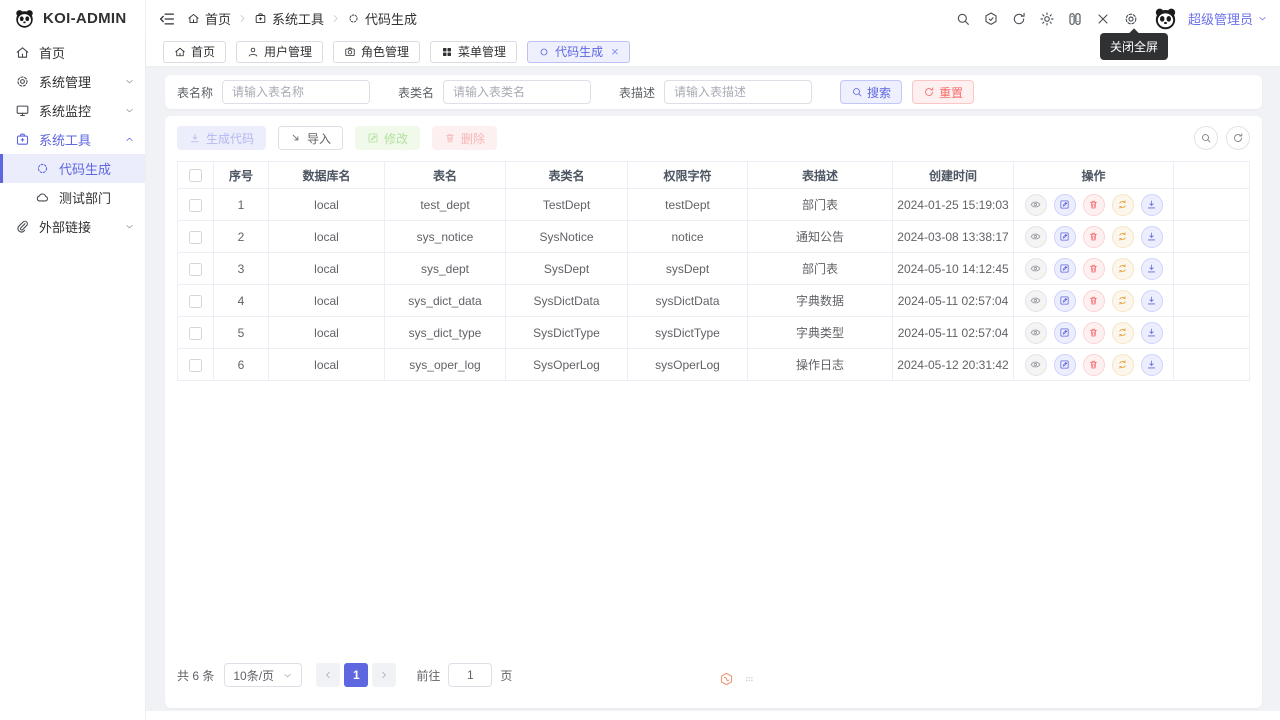 Image resolution: width=1280 pixels, height=720 pixels. What do you see at coordinates (474, 51) in the screenshot?
I see `tab-menu-management: 菜单管理` at bounding box center [474, 51].